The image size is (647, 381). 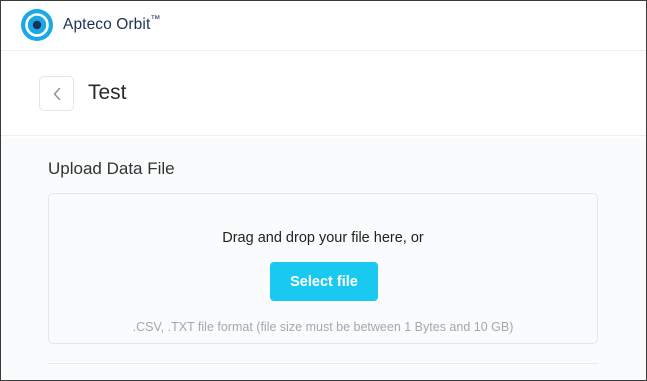 I want to click on top-bar: Apteco Orbit™, so click(x=323, y=26).